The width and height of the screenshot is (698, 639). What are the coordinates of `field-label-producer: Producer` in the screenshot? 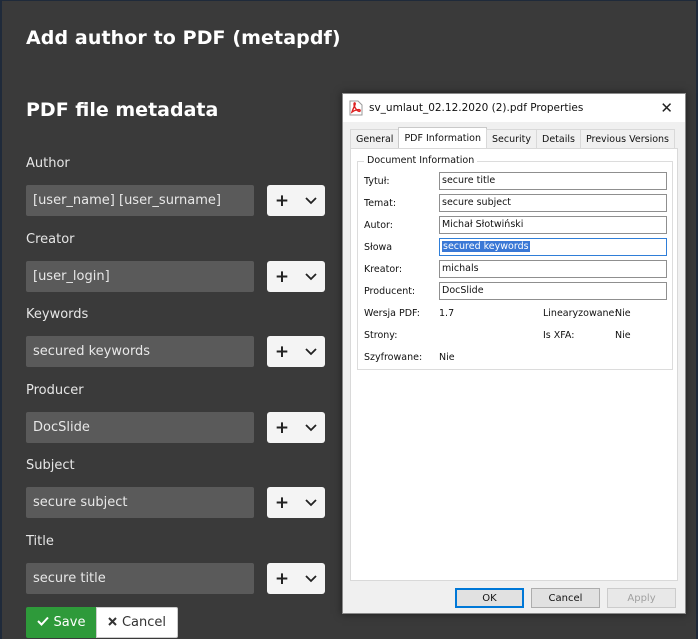 It's located at (55, 390).